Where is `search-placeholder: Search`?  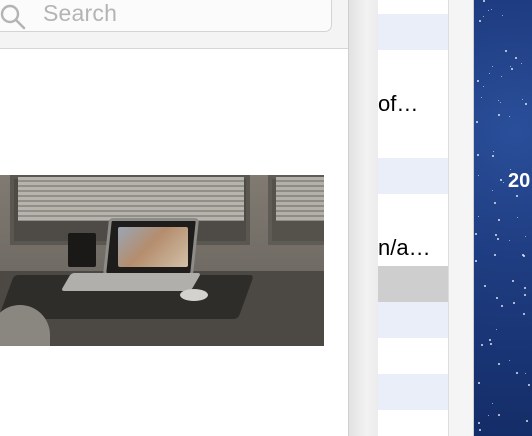 search-placeholder: Search is located at coordinates (80, 13).